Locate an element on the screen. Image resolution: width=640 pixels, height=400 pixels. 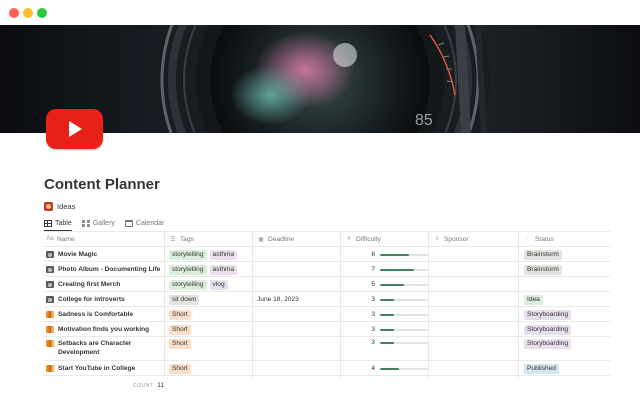
row-name: College for introverts is located at coordinates (91, 299).